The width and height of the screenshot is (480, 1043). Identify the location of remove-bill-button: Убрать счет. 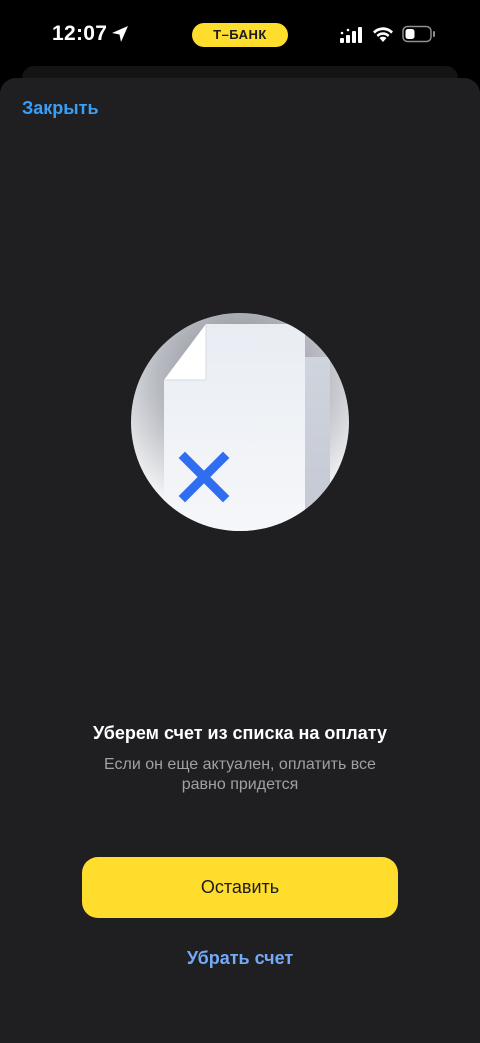
(240, 958).